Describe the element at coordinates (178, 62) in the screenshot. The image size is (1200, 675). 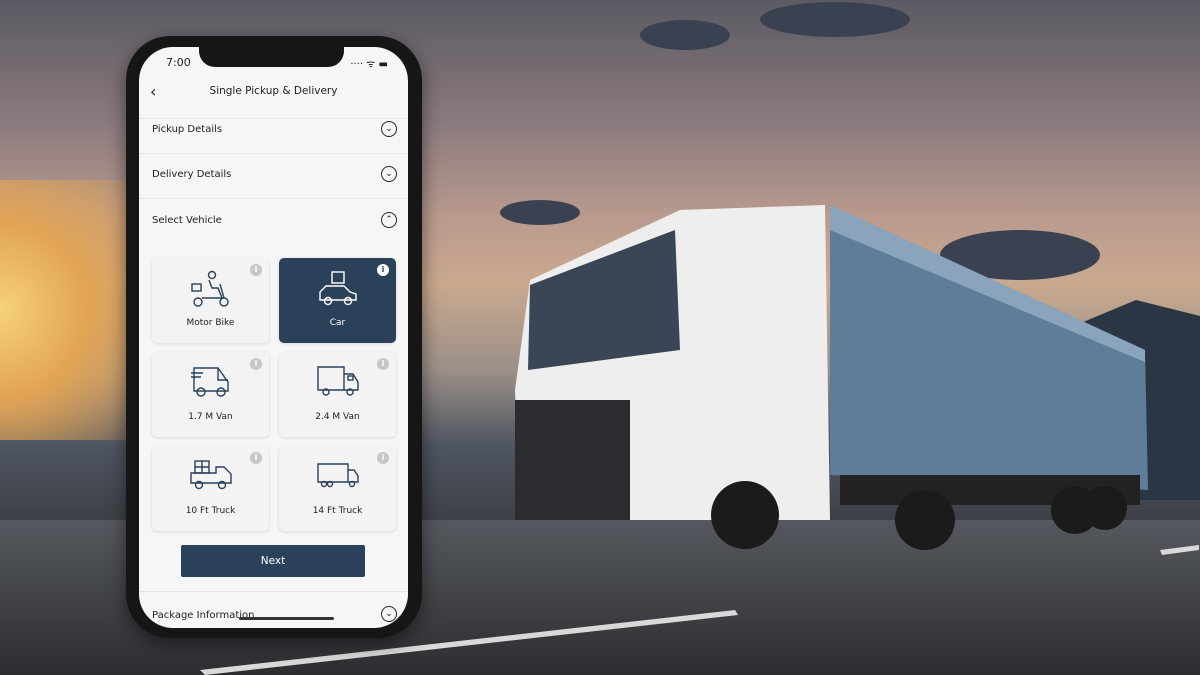
I see `status-time: 7:00` at that location.